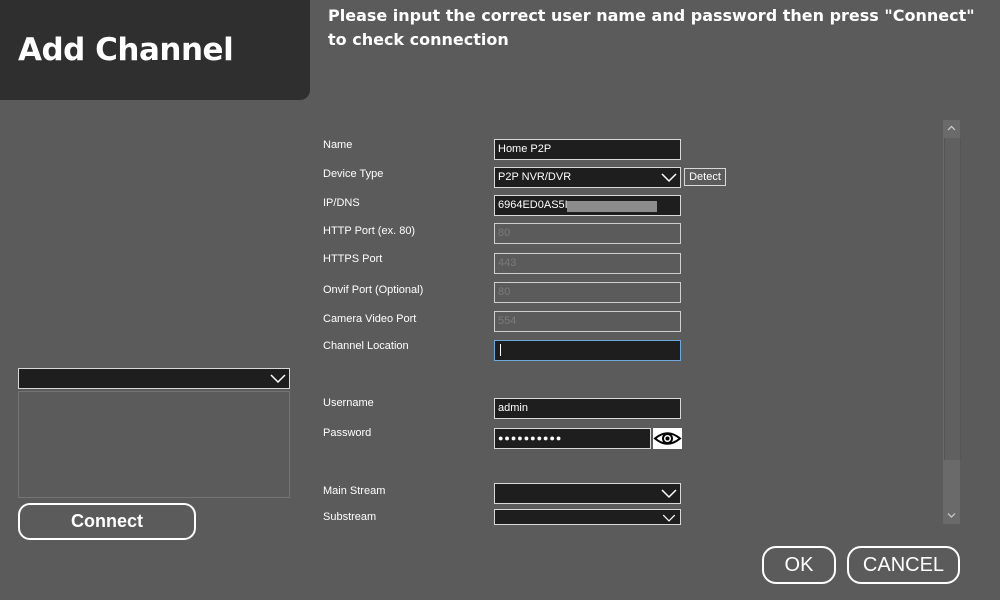  What do you see at coordinates (353, 259) in the screenshot?
I see `https-port-label: HTTPS Port` at bounding box center [353, 259].